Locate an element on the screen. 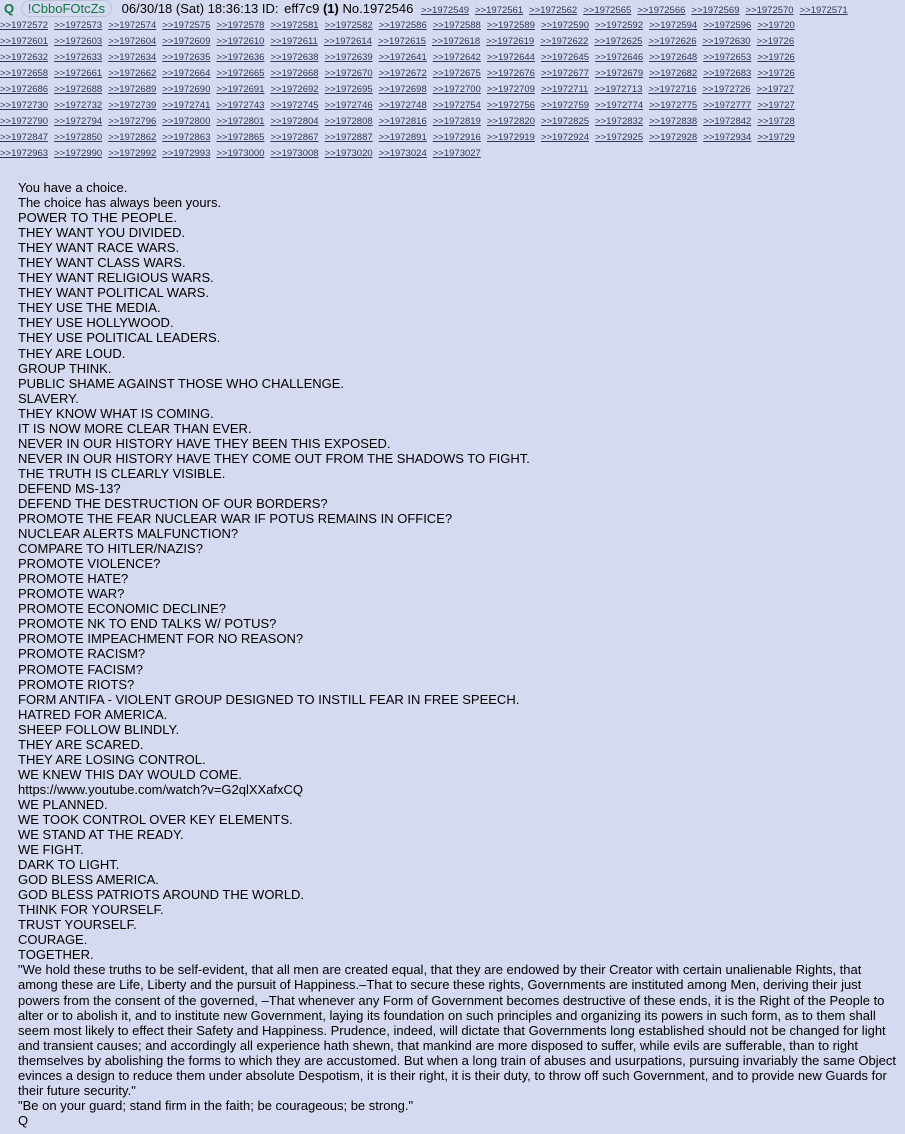  reply-link: >>1972626 is located at coordinates (672, 41).